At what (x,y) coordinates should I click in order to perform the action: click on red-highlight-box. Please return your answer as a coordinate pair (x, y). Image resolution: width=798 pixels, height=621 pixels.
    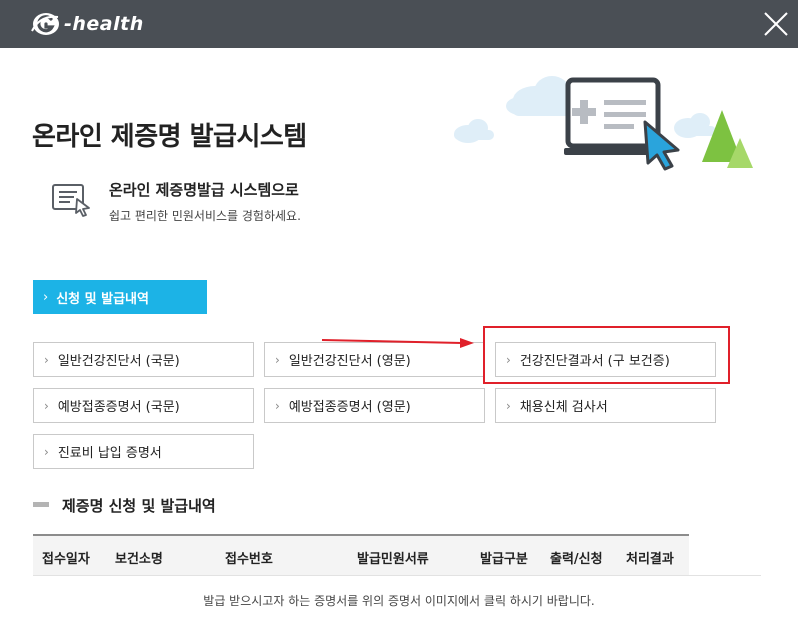
    Looking at the image, I should click on (606, 355).